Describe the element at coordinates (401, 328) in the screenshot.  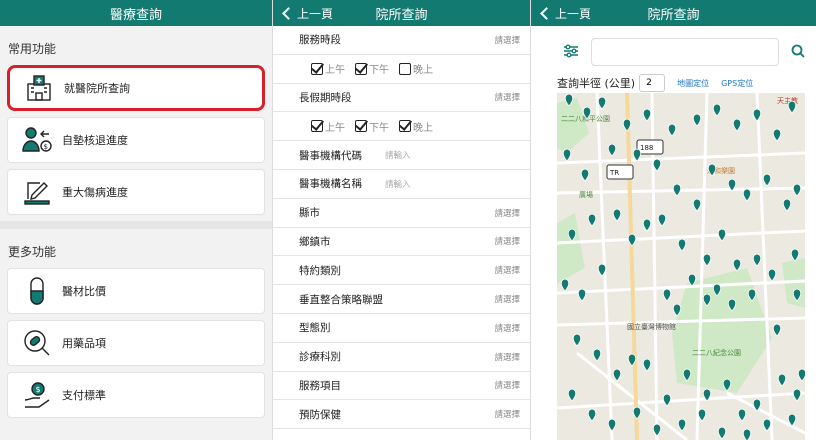
I see `institution-type-select: 型態別 請選擇` at that location.